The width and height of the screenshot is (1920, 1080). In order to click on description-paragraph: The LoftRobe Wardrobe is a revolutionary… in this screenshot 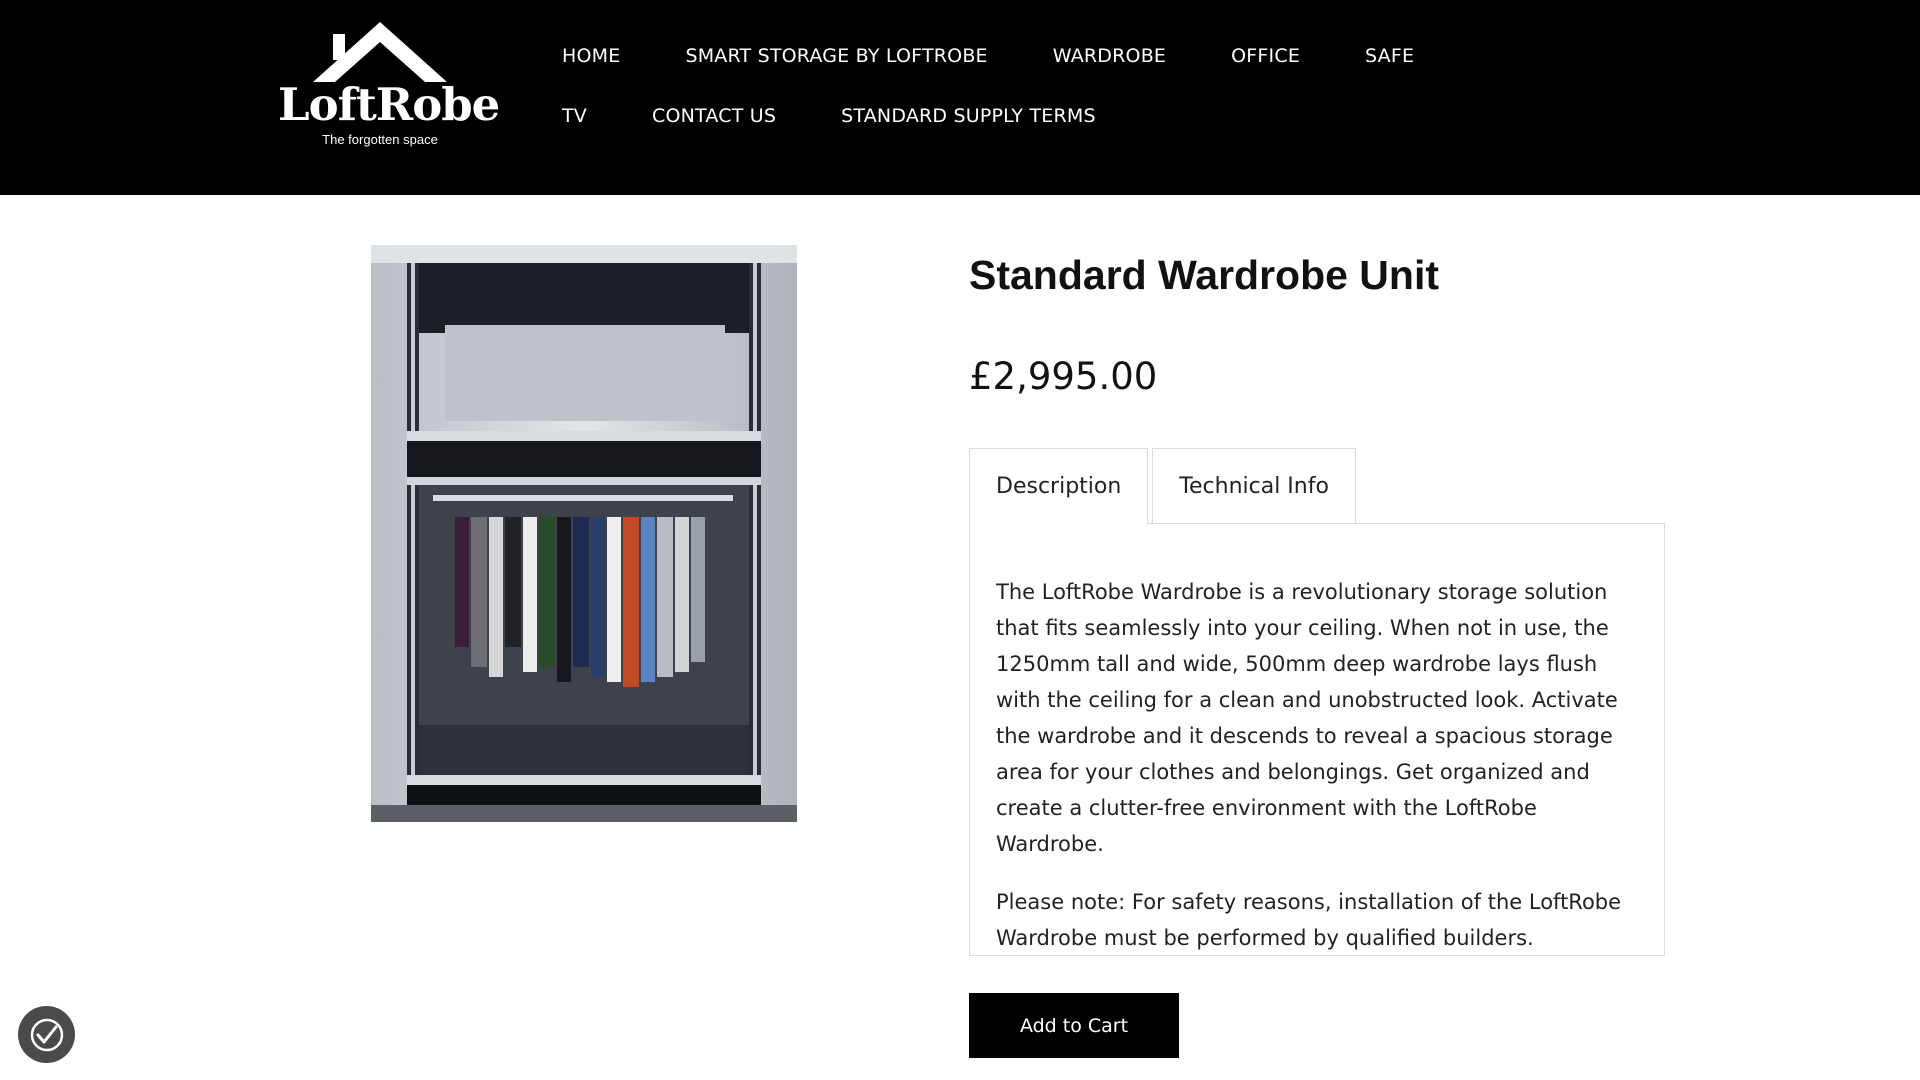, I will do `click(1307, 718)`.